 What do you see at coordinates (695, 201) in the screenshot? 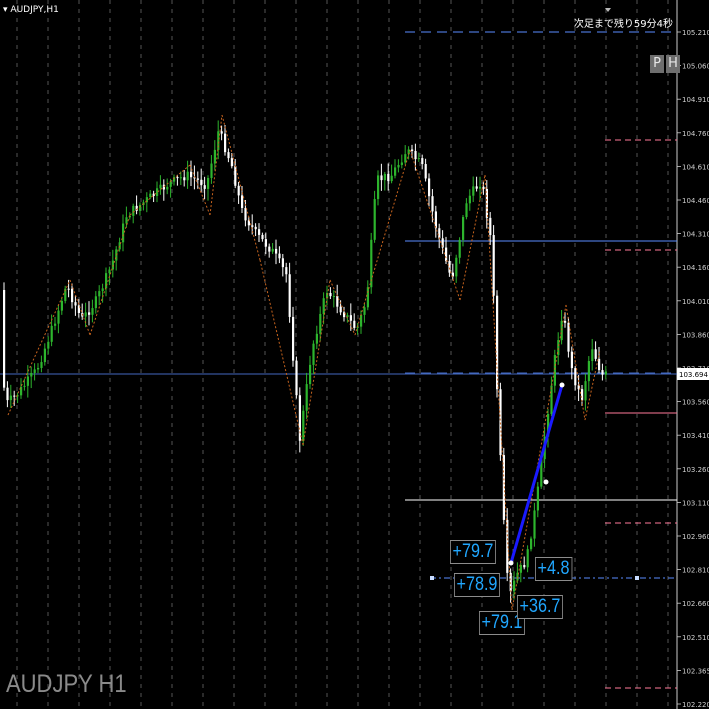
I see `price-tick-label: 104.460` at bounding box center [695, 201].